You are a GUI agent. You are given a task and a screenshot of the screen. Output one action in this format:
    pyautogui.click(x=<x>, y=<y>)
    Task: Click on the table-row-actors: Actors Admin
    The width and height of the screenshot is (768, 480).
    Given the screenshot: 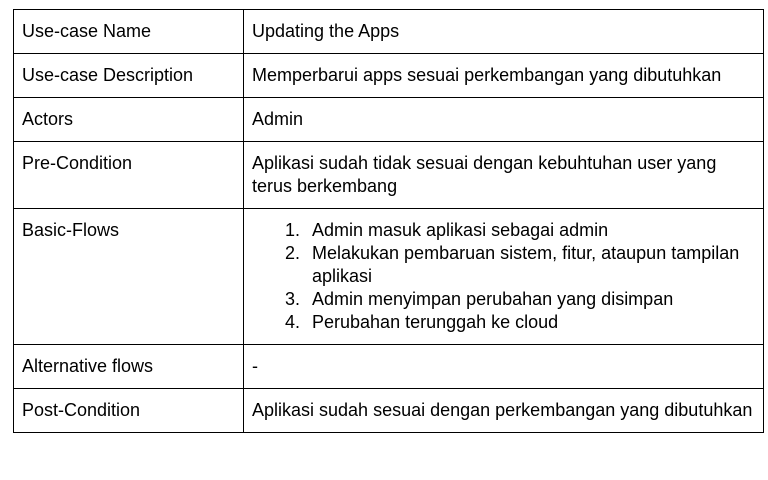 What is the action you would take?
    pyautogui.click(x=388, y=119)
    